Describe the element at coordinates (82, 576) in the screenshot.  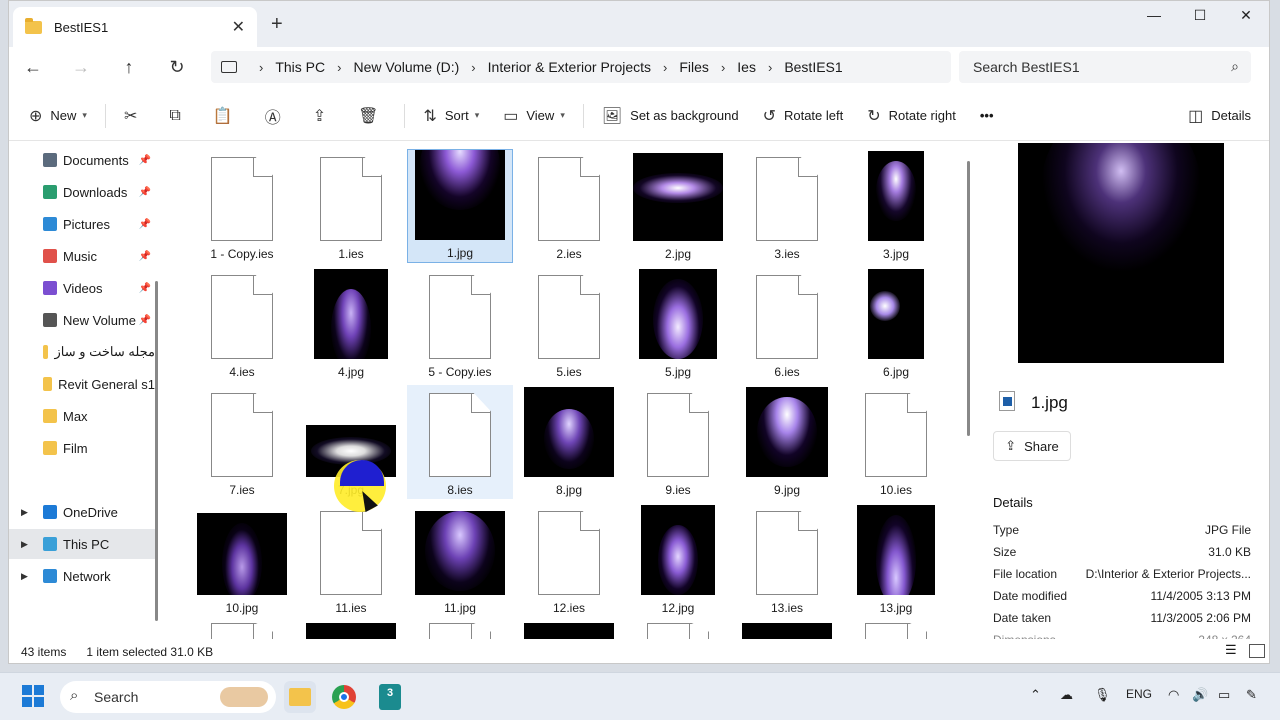
I see `sidebar-root-item: ▶ Network` at that location.